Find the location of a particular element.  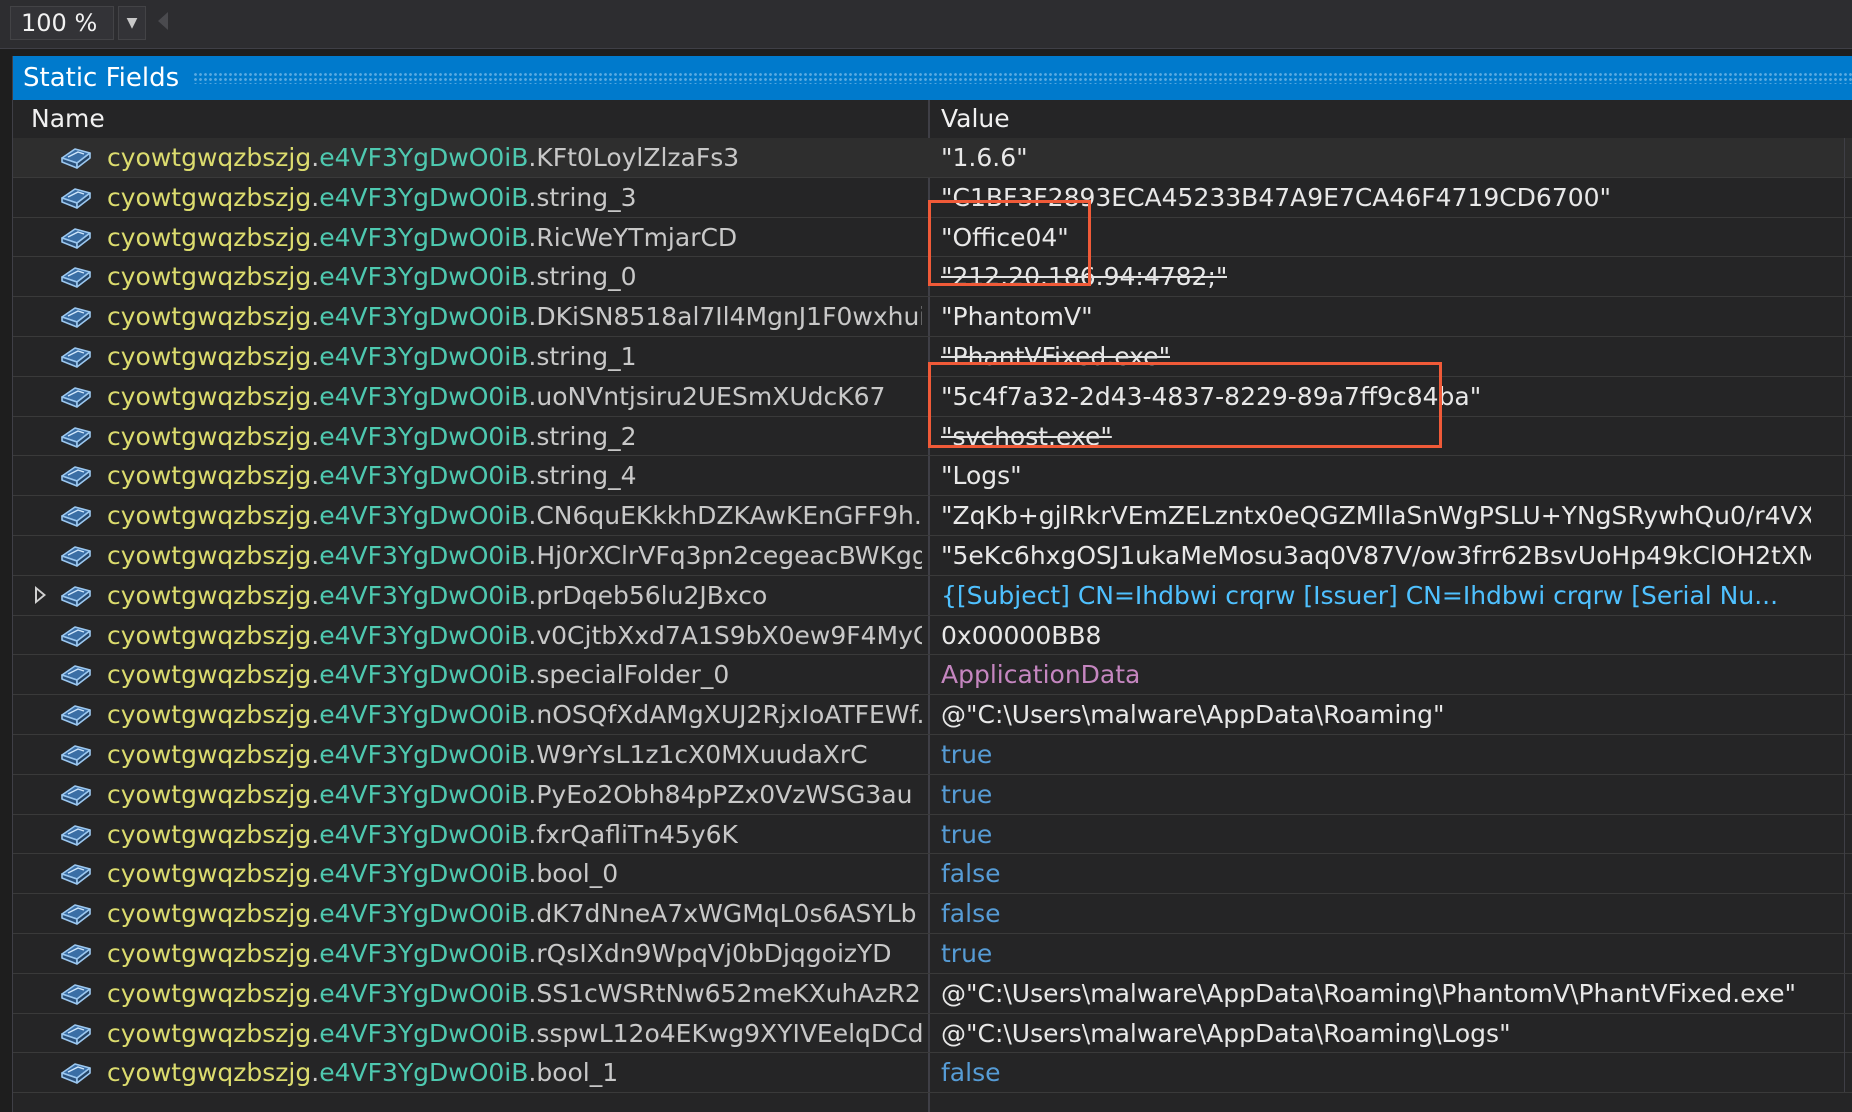

field-name: cyowtgwqzbszjg.e4VF3YgDwO0iB.string_4 is located at coordinates (372, 475).